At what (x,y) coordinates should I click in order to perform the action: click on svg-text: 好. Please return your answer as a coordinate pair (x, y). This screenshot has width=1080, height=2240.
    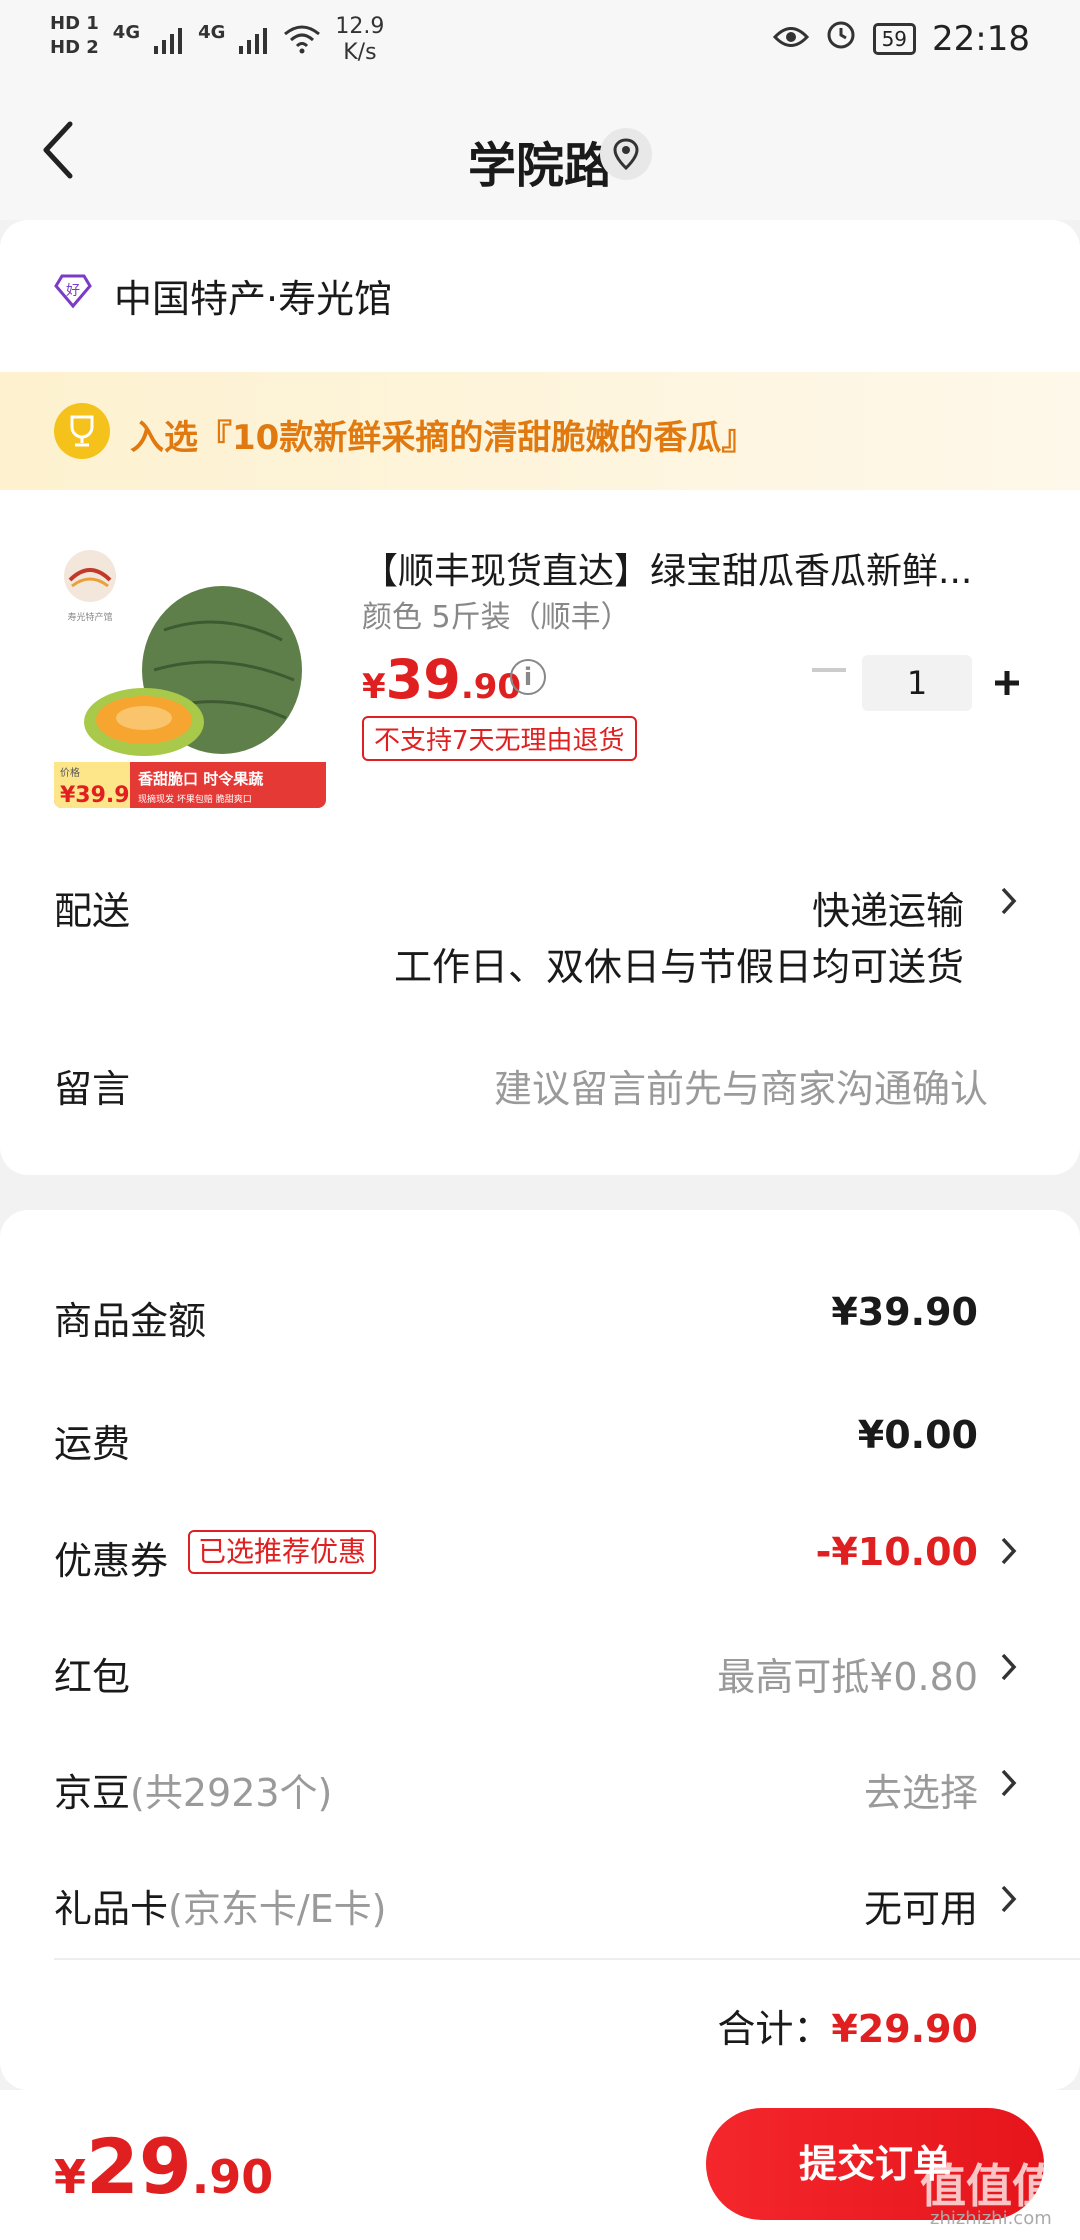
    Looking at the image, I should click on (73, 291).